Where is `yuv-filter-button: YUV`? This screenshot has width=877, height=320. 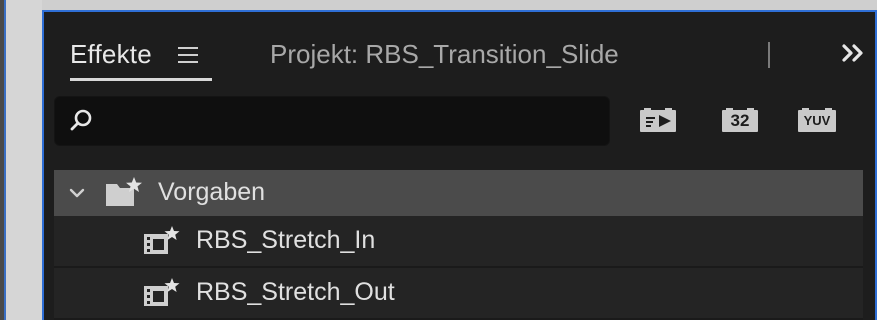
yuv-filter-button: YUV is located at coordinates (817, 121).